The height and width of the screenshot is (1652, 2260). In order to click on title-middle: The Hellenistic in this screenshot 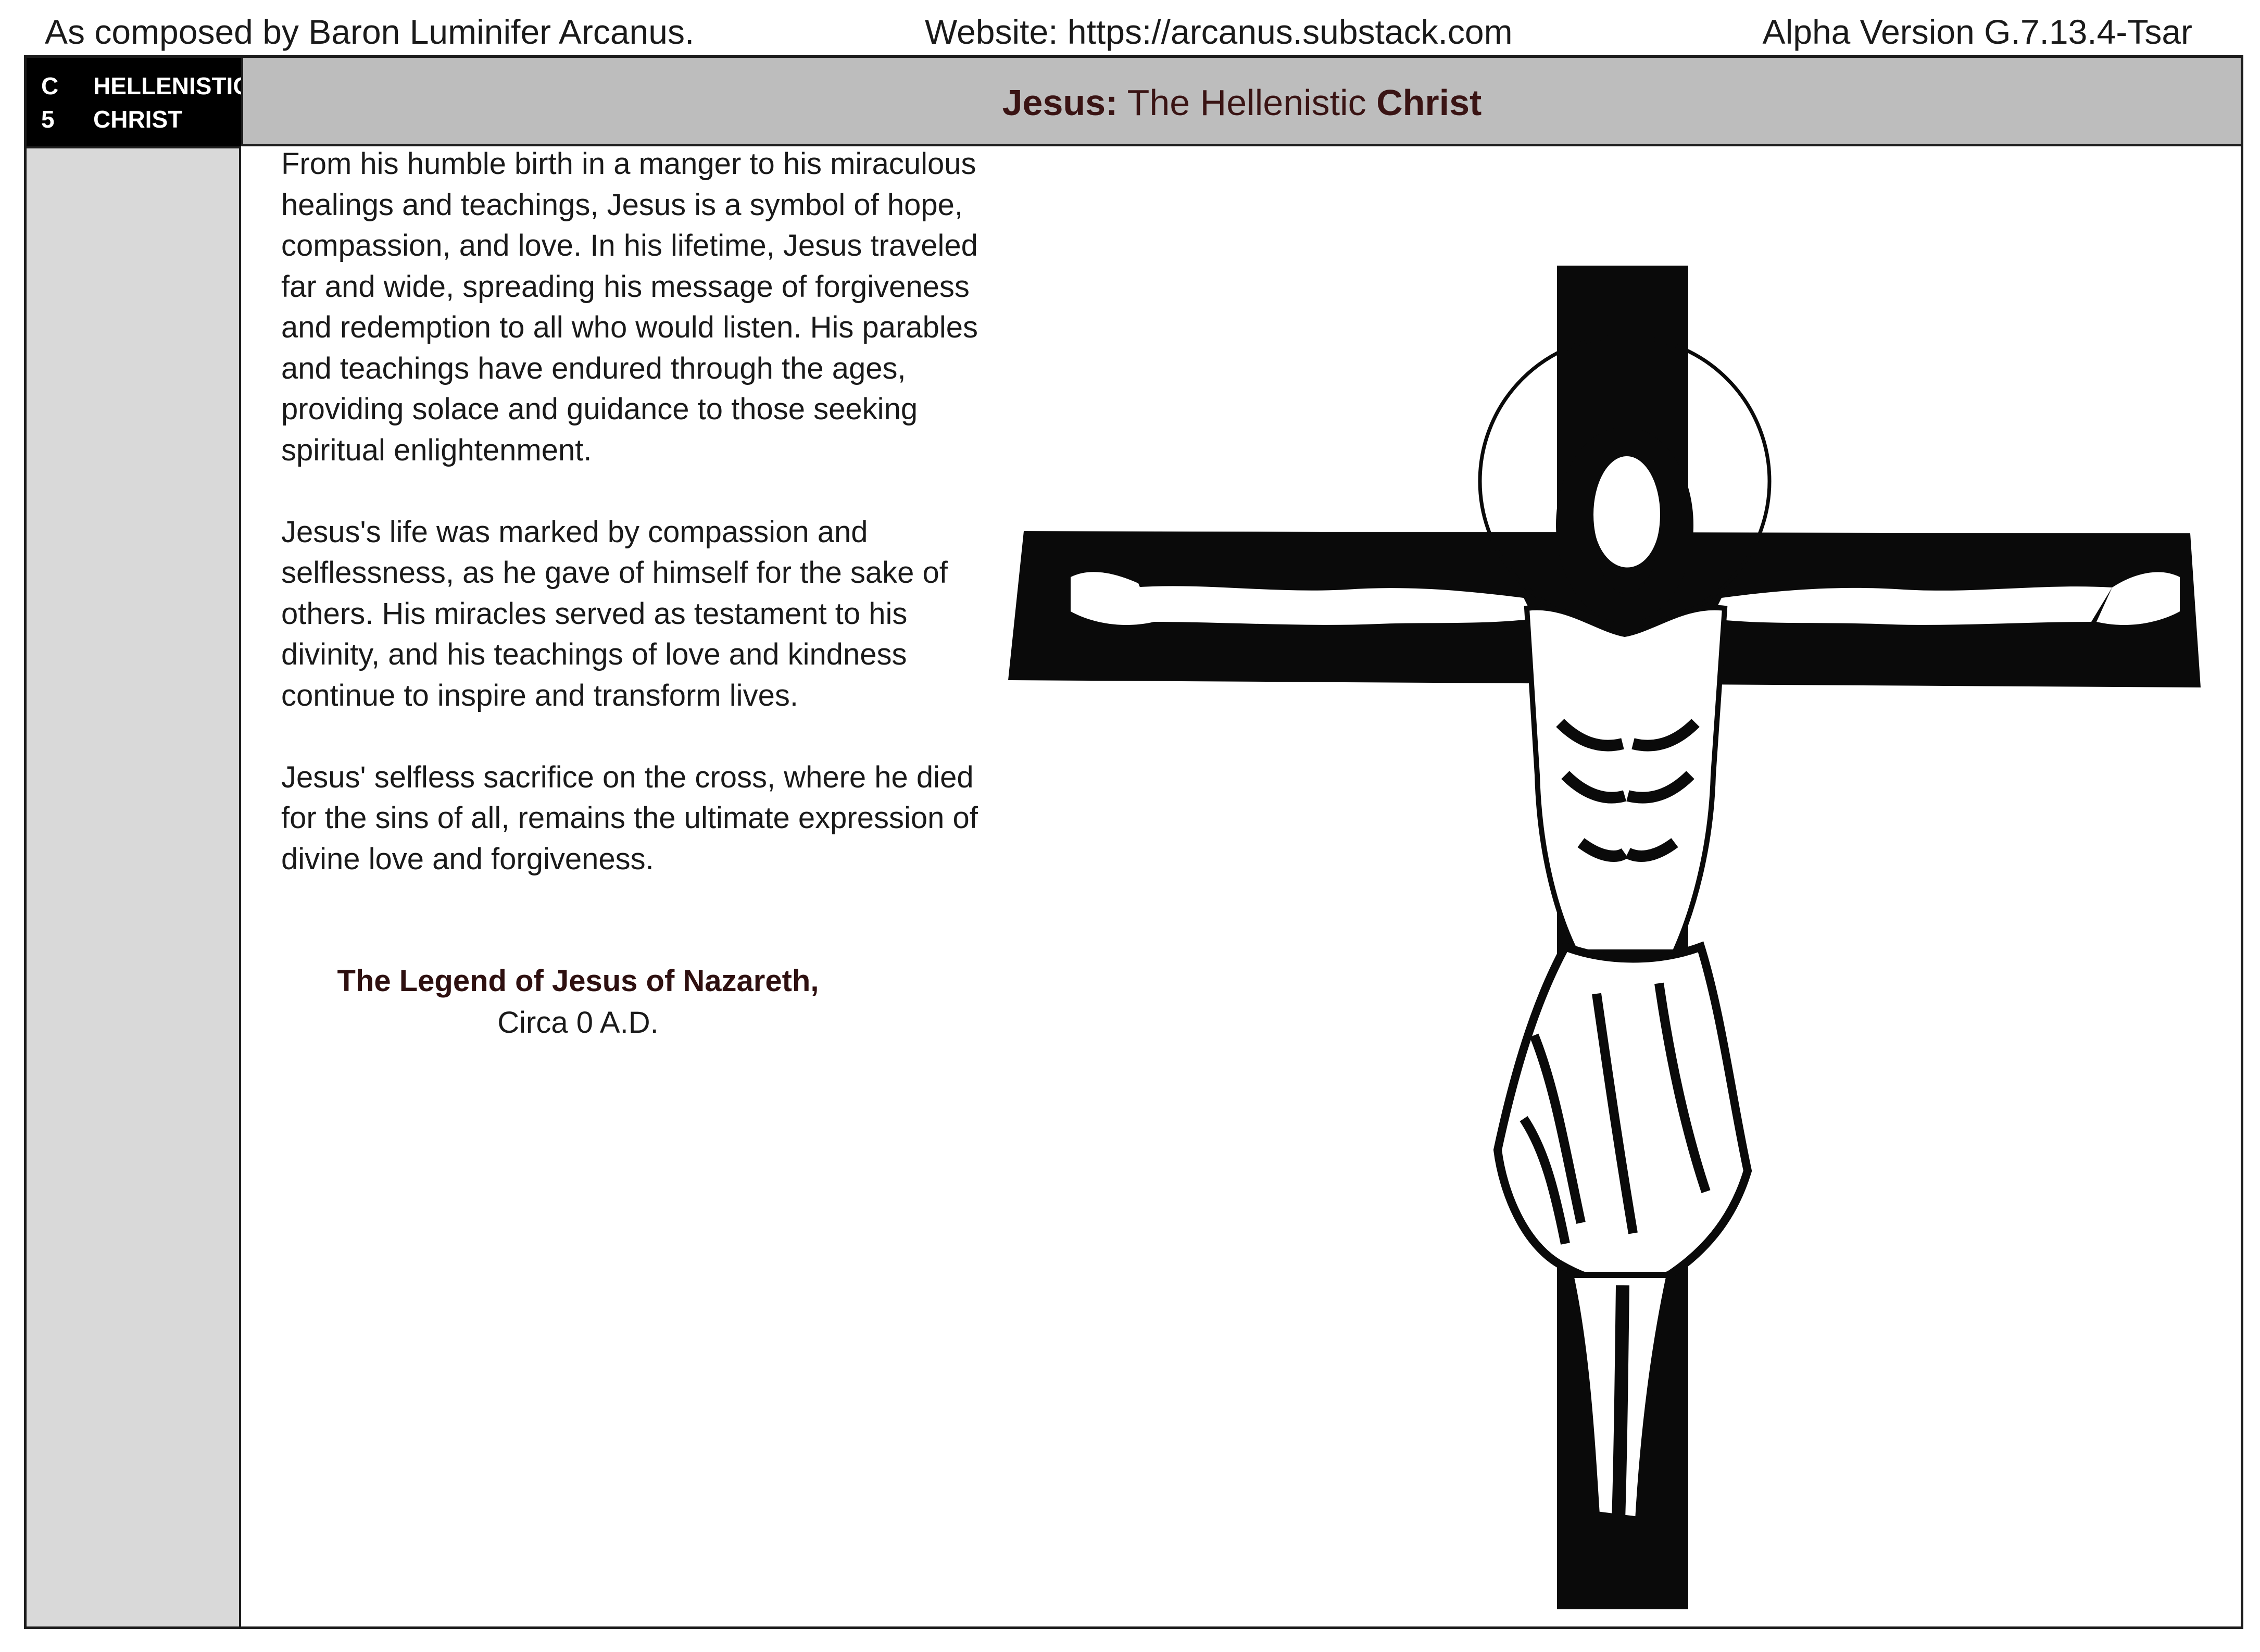, I will do `click(1247, 103)`.